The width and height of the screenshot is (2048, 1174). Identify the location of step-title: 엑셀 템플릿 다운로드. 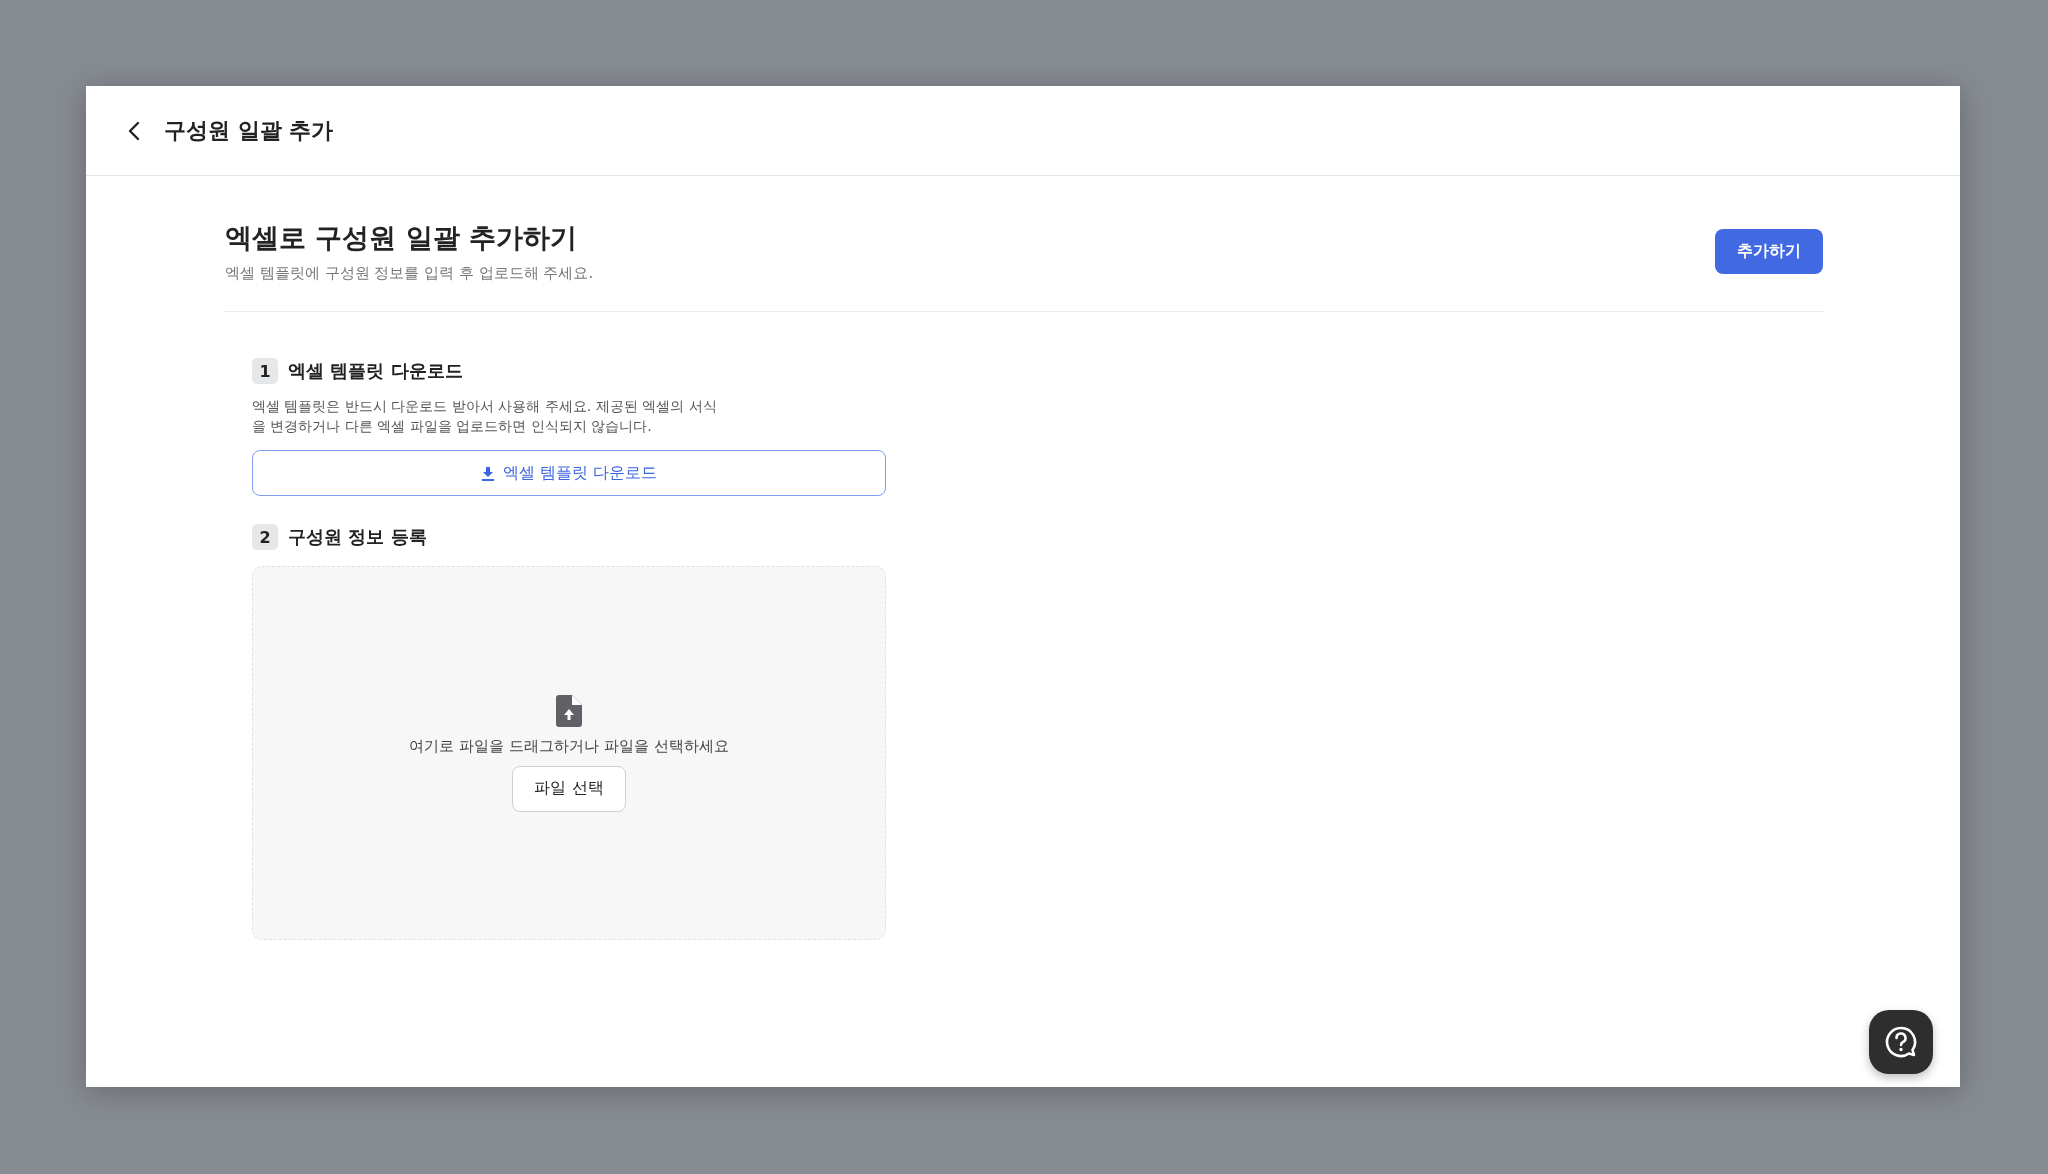
(375, 371).